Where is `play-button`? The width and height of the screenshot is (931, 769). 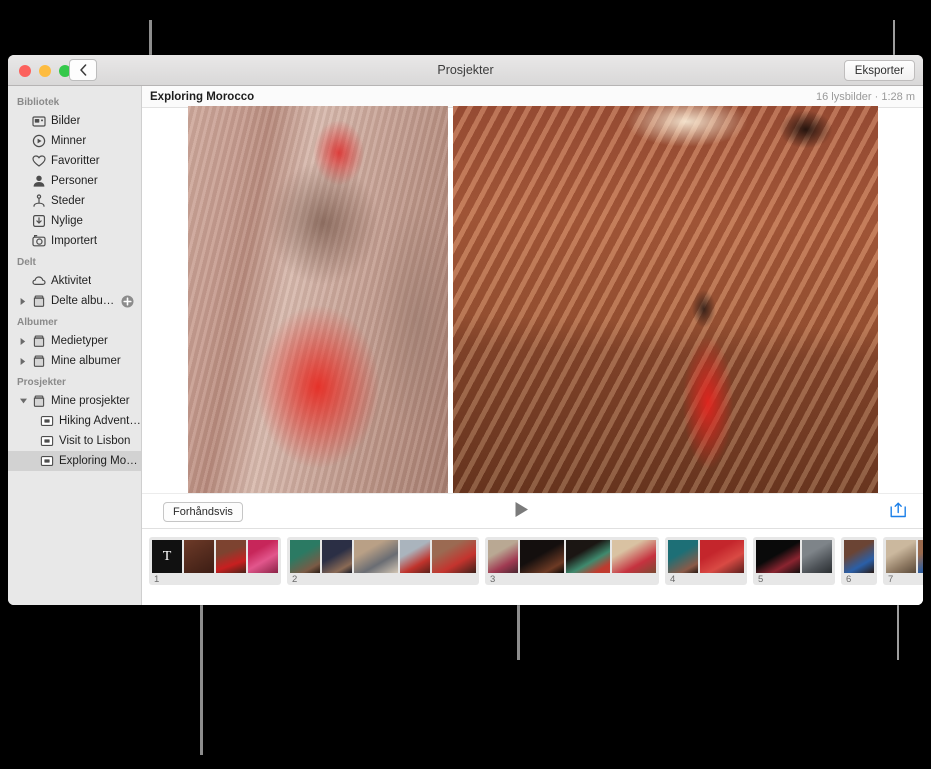 play-button is located at coordinates (522, 512).